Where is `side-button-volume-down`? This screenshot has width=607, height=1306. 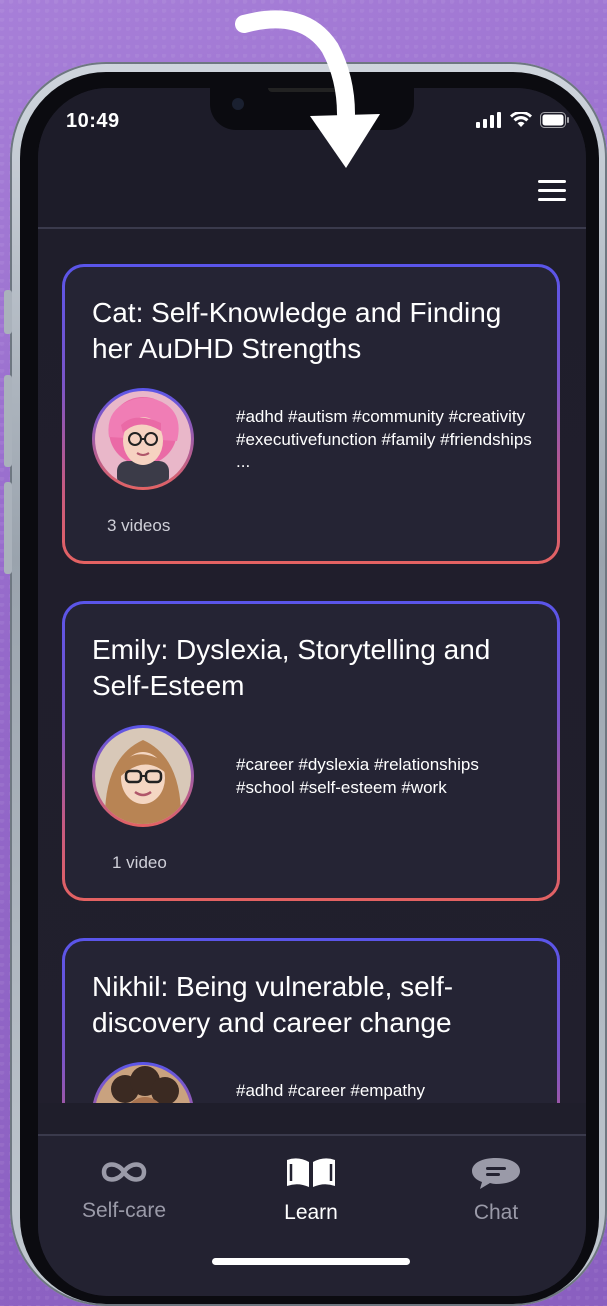
side-button-volume-down is located at coordinates (8, 528).